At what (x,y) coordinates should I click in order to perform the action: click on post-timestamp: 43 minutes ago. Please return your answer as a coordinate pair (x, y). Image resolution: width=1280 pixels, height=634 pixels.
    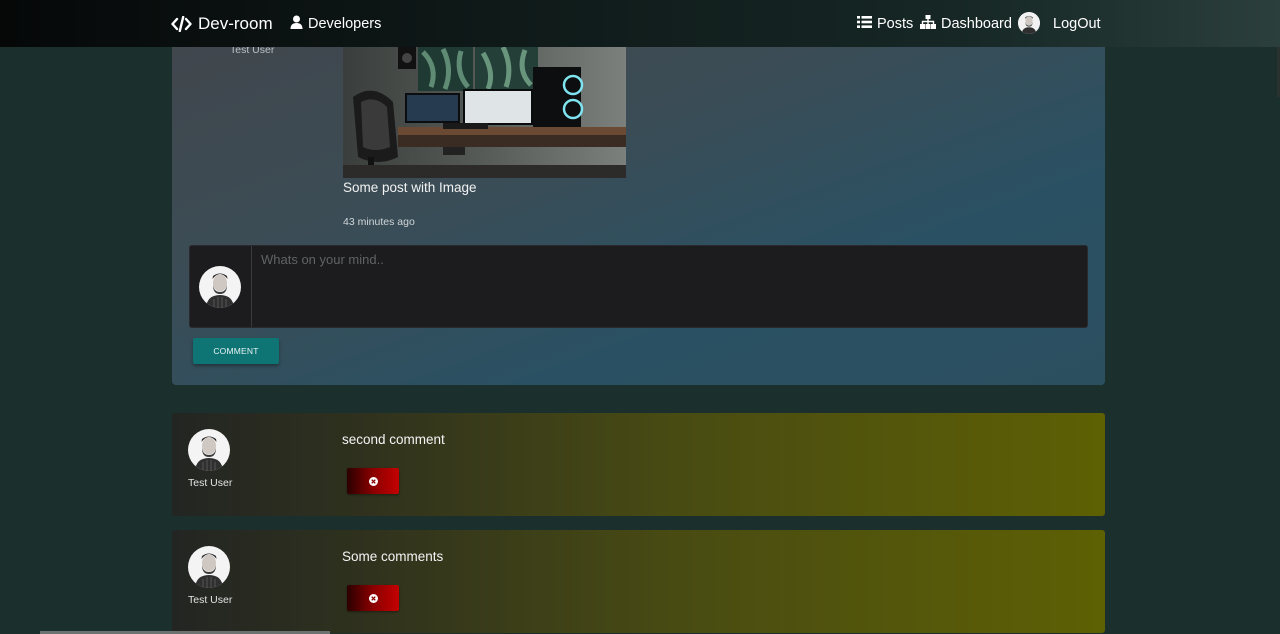
    Looking at the image, I should click on (379, 222).